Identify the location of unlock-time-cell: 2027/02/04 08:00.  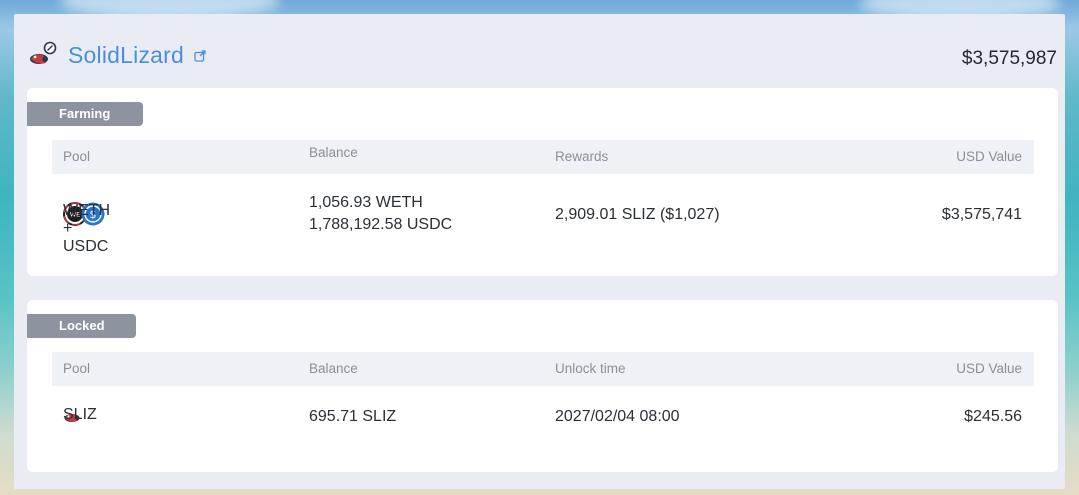
(617, 416).